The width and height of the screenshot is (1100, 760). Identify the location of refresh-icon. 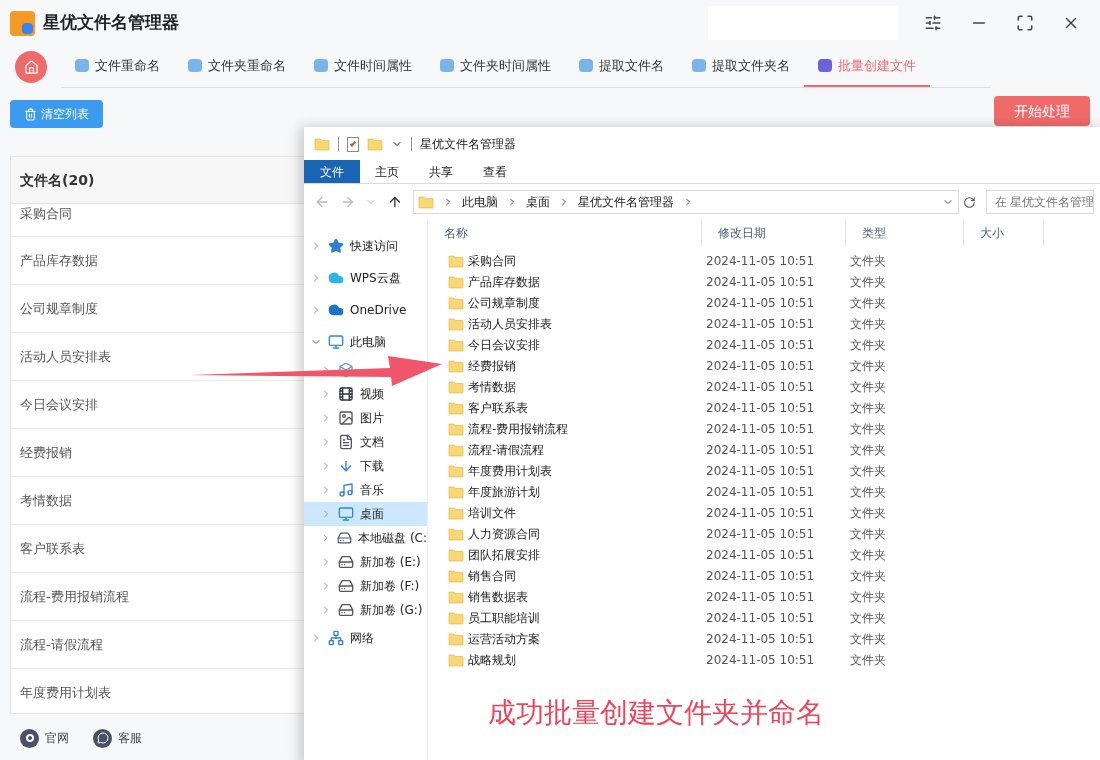
(969, 202).